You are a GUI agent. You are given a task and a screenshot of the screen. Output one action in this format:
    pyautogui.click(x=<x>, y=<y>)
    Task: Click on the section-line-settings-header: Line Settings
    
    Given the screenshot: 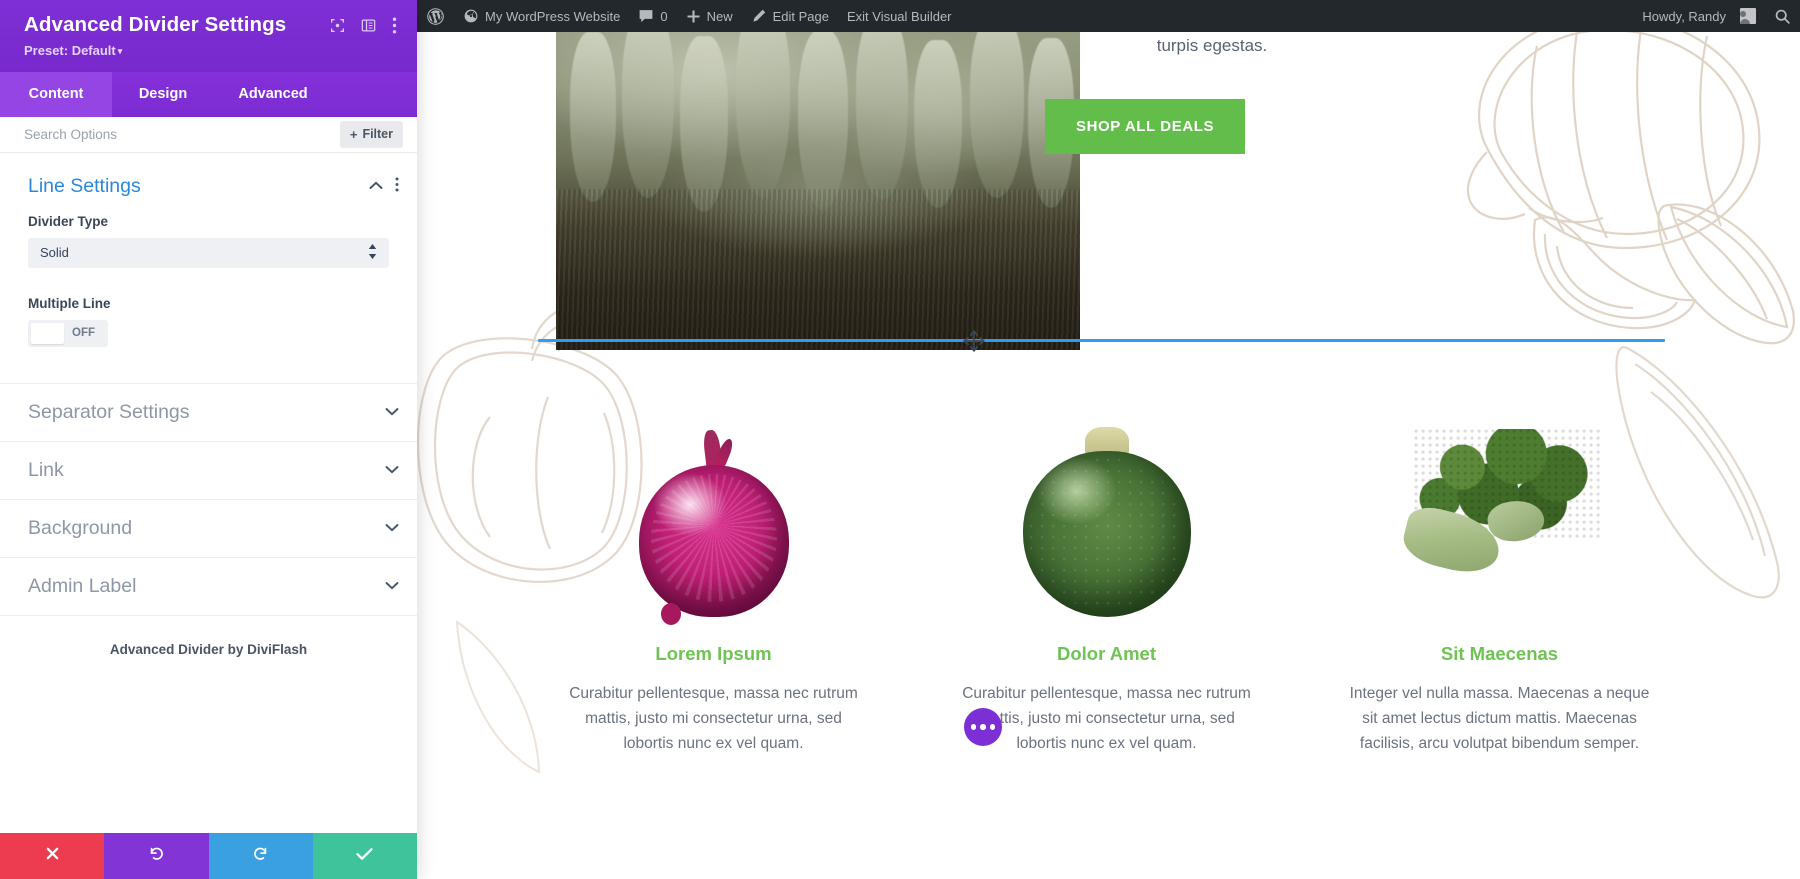 What is the action you would take?
    pyautogui.click(x=208, y=181)
    